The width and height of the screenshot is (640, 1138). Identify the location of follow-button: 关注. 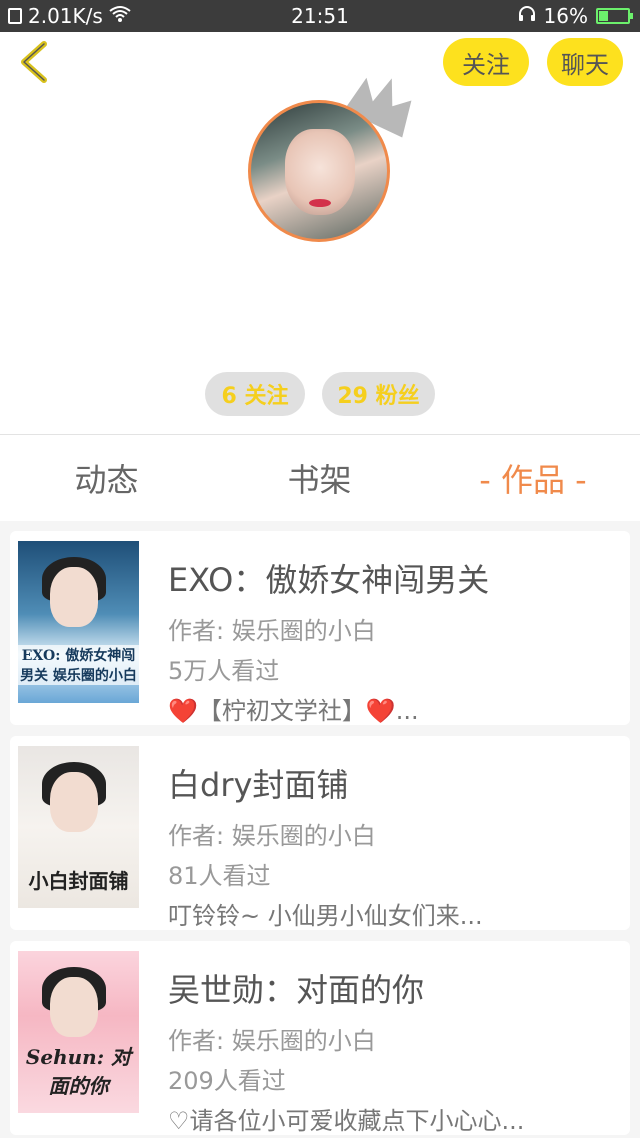
(486, 62).